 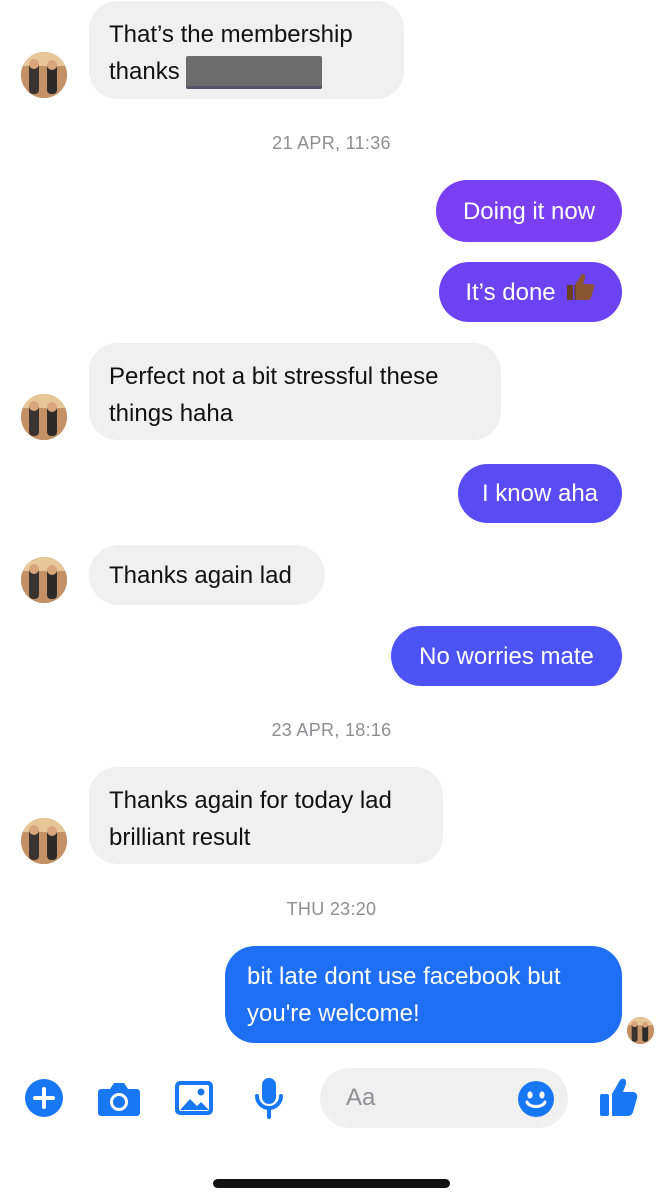 I want to click on message-line: bit late dont use facebook but, so click(x=404, y=976).